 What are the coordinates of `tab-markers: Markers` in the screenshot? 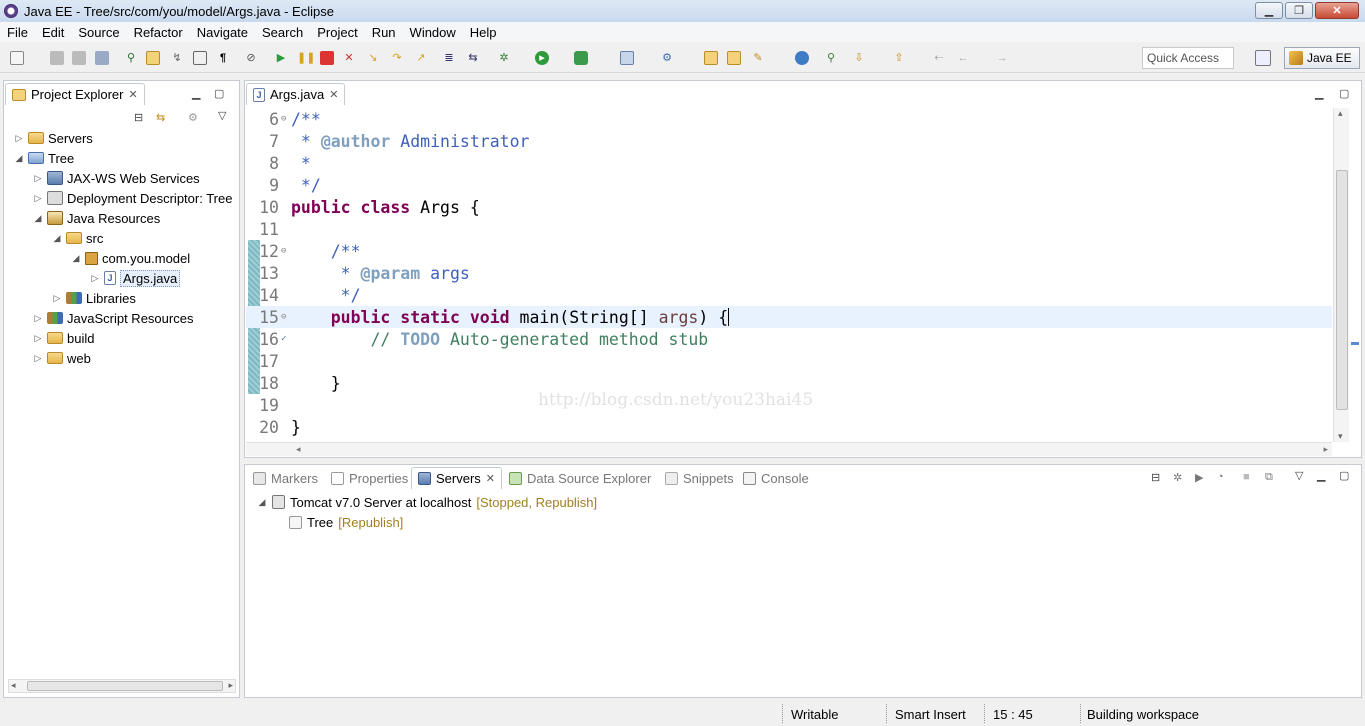 It's located at (285, 478).